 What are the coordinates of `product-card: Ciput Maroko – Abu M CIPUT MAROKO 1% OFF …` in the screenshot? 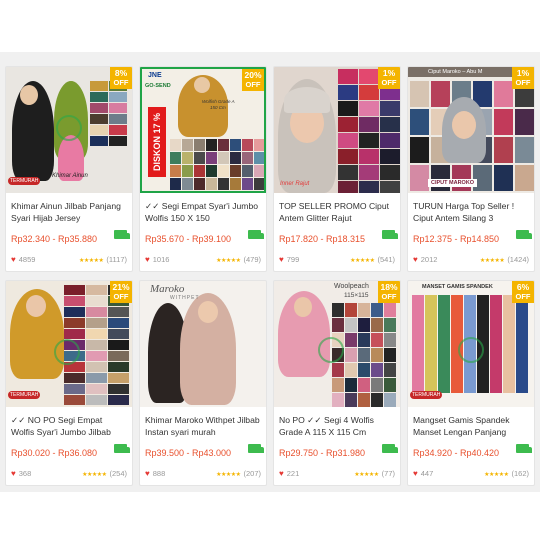 It's located at (471, 169).